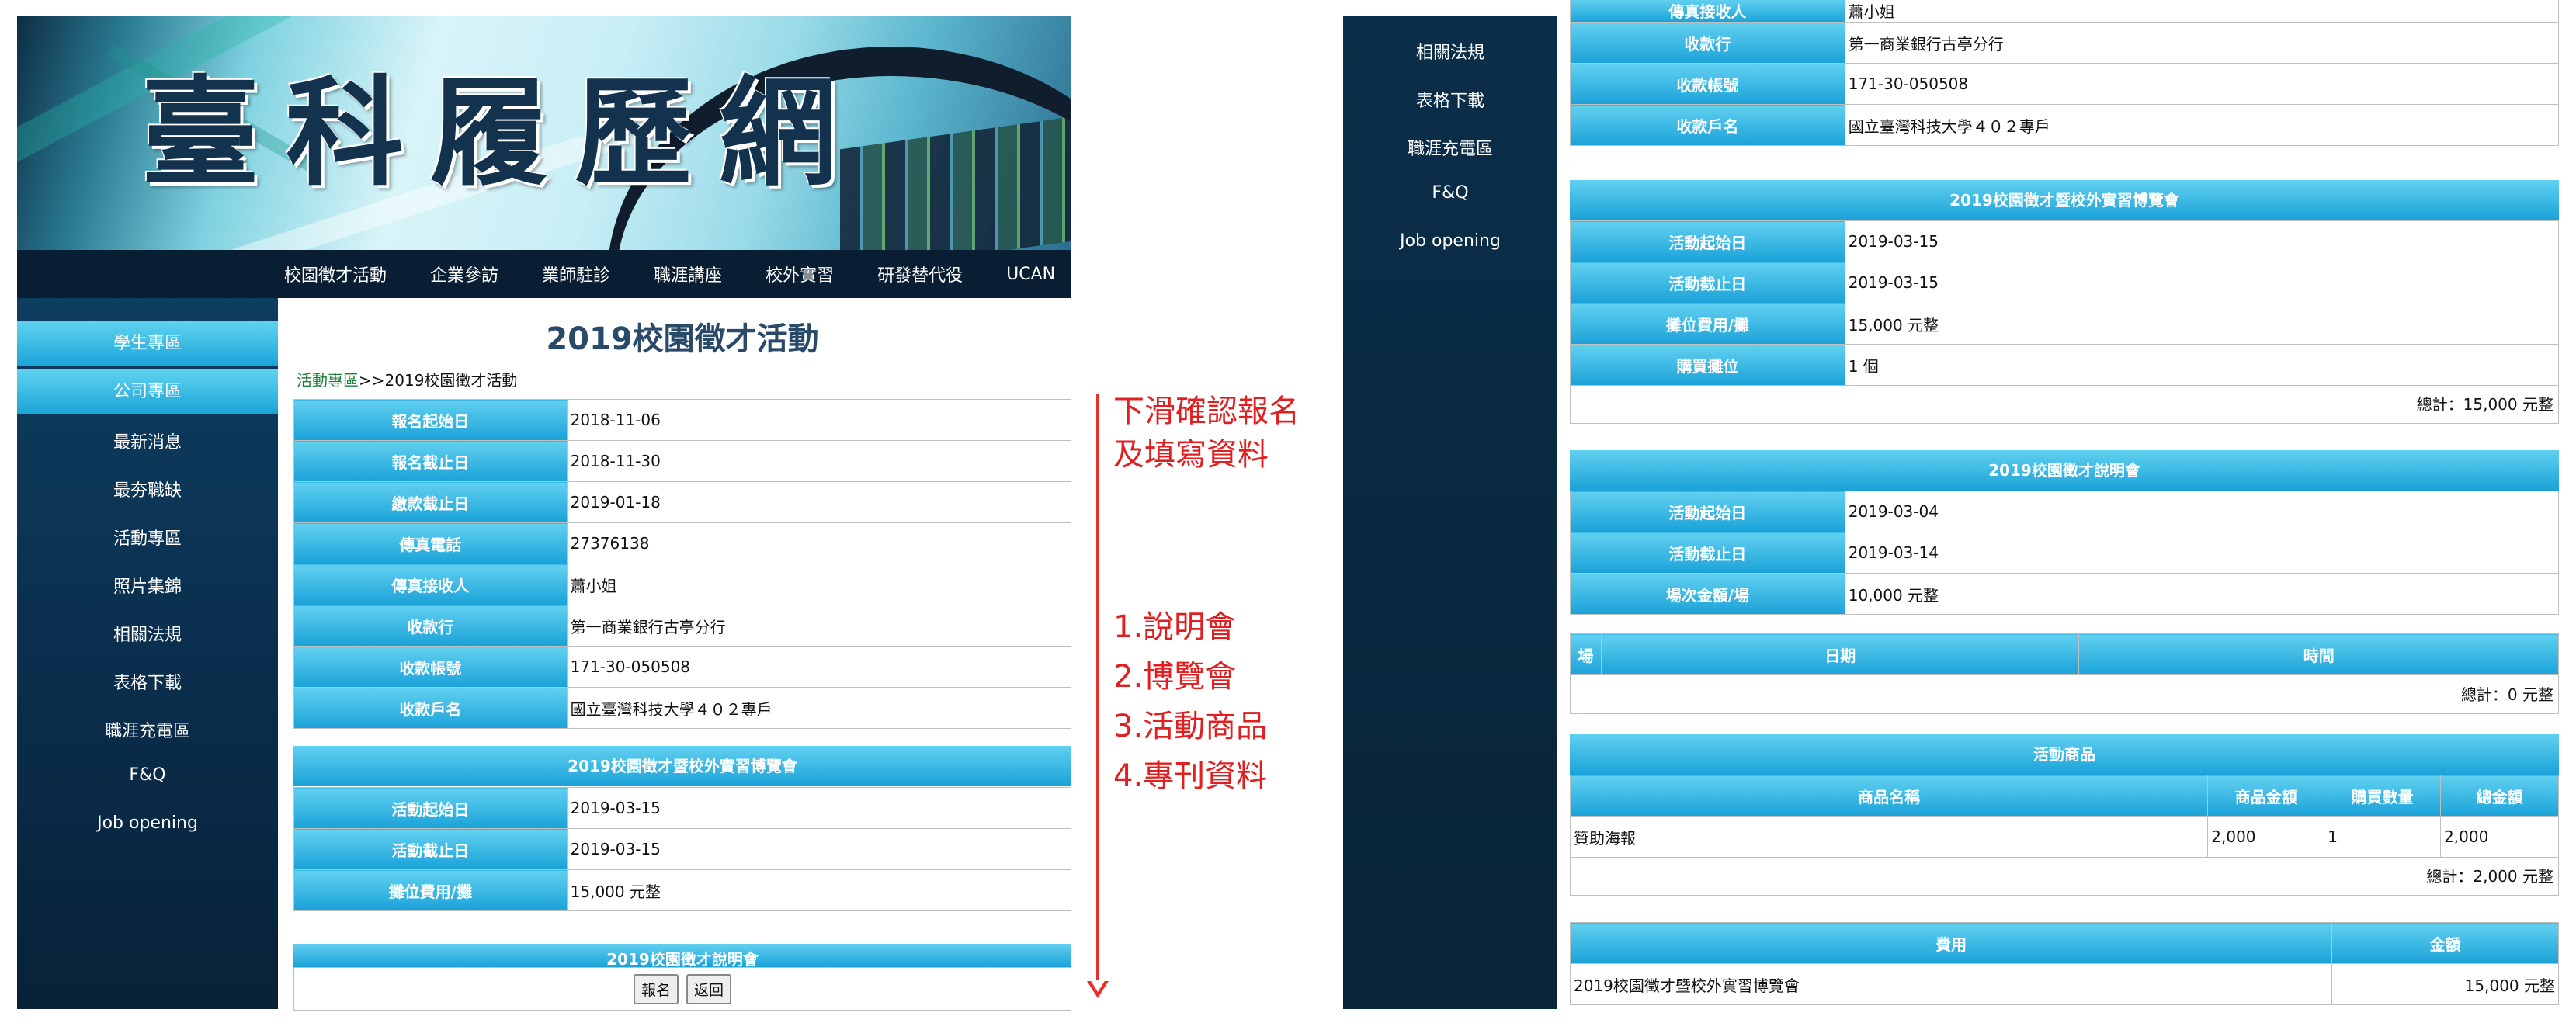 The image size is (2576, 1023). I want to click on annotation-list-item: 1.說明會, so click(1175, 627).